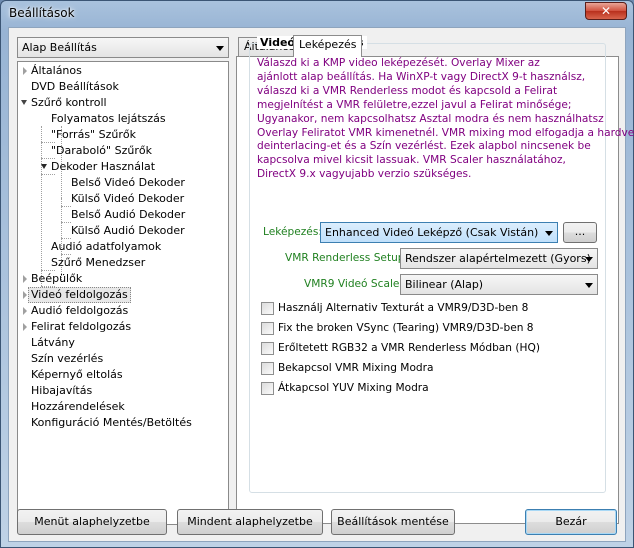 This screenshot has height=548, width=634. I want to click on checkbox-label: Bekapcsol VMR Mixing Modra, so click(356, 368).